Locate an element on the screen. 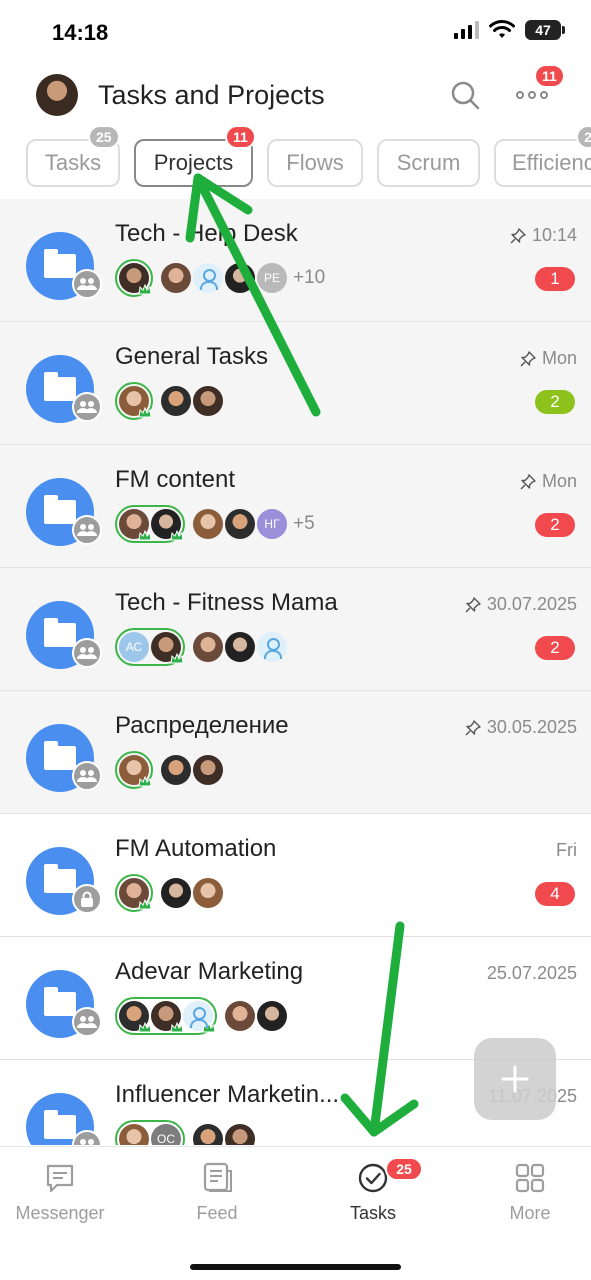  more-dots-icon is located at coordinates (532, 95).